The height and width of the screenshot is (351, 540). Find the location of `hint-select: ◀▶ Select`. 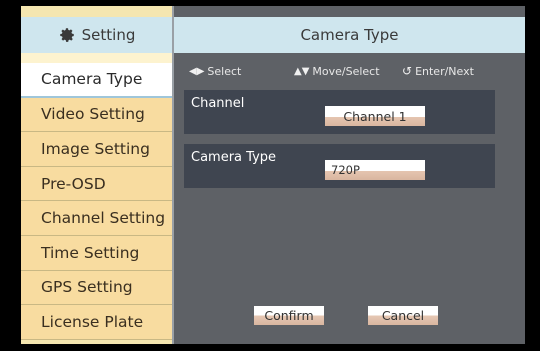

hint-select: ◀▶ Select is located at coordinates (241, 71).